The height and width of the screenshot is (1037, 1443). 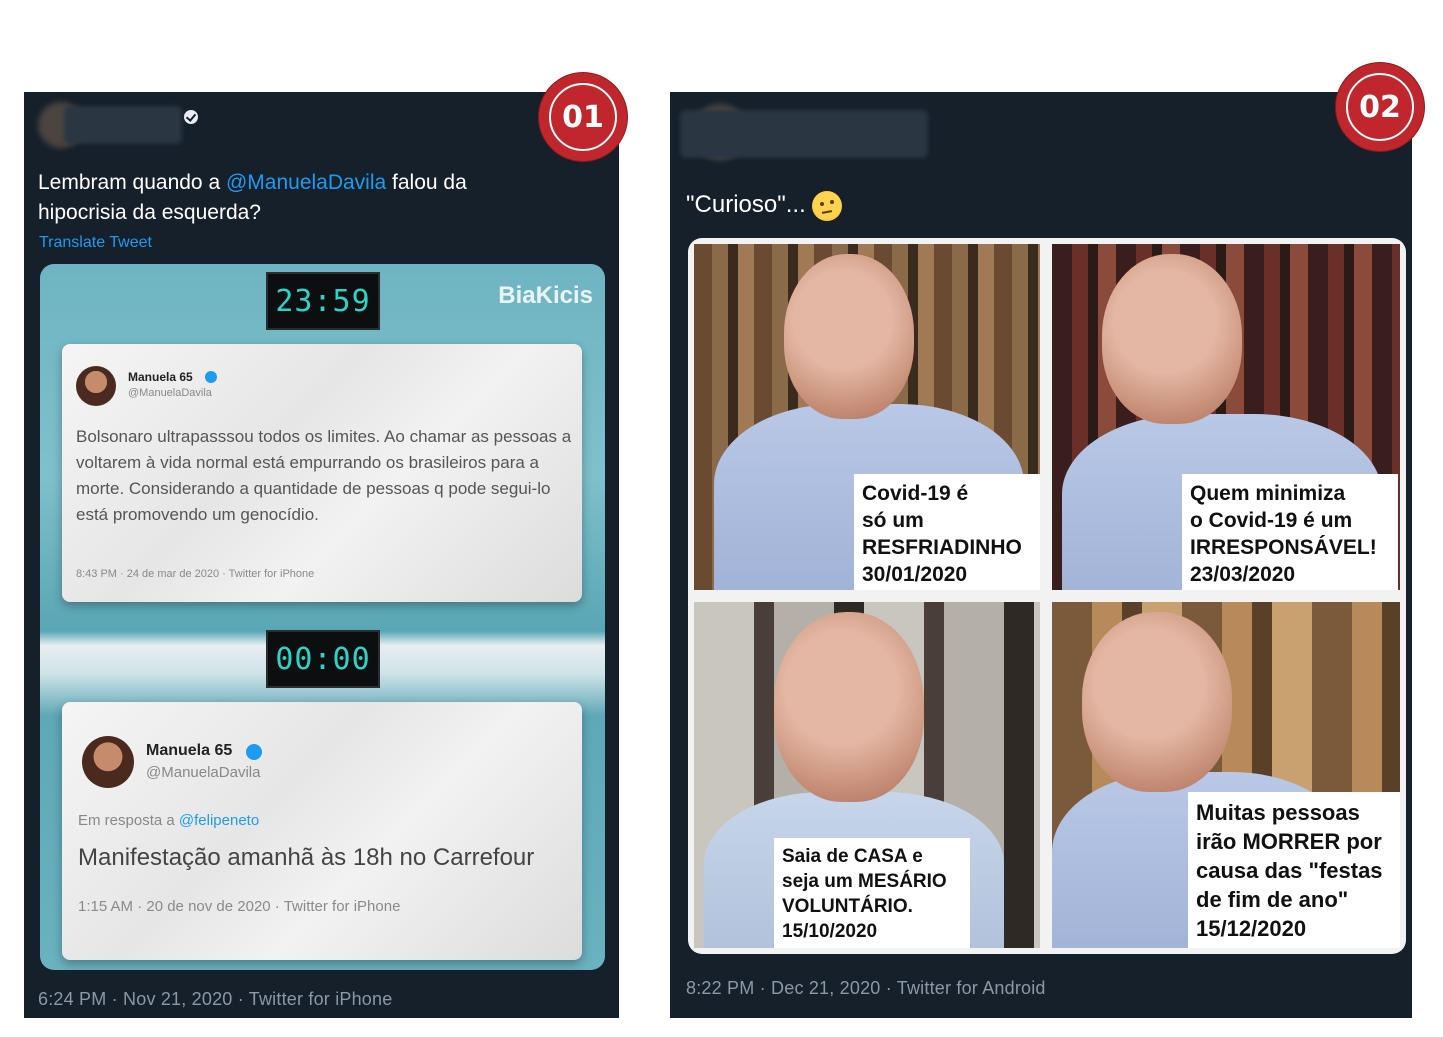 What do you see at coordinates (306, 182) in the screenshot?
I see `mention-link: @ManuelaDavila` at bounding box center [306, 182].